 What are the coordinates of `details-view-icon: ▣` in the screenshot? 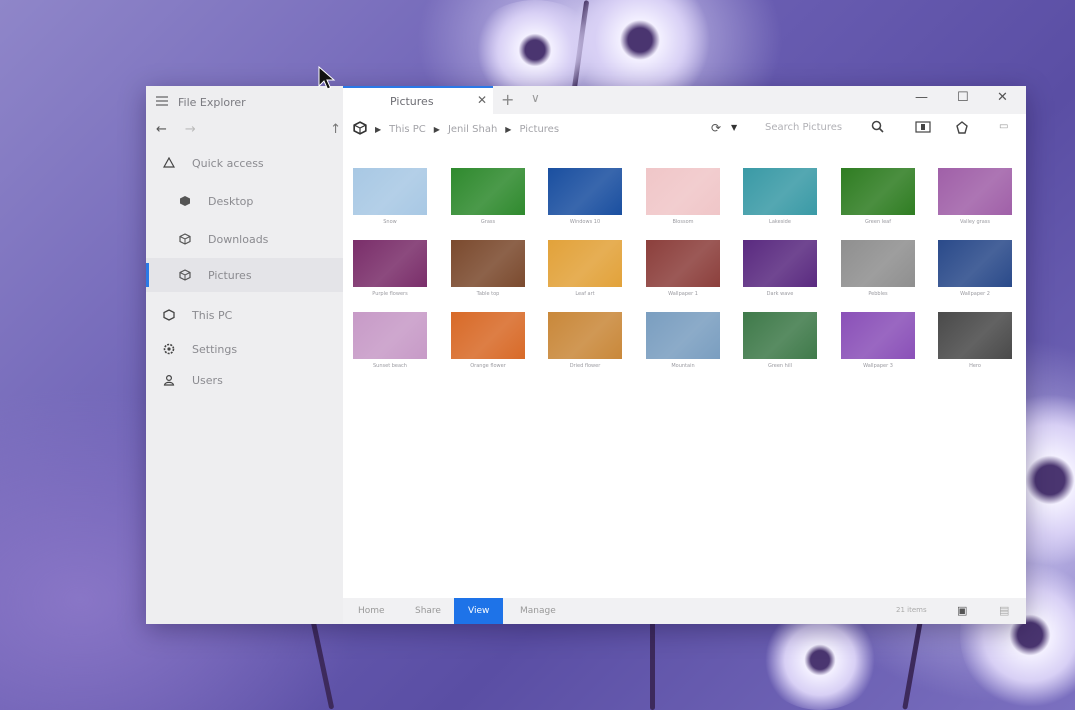 It's located at (962, 610).